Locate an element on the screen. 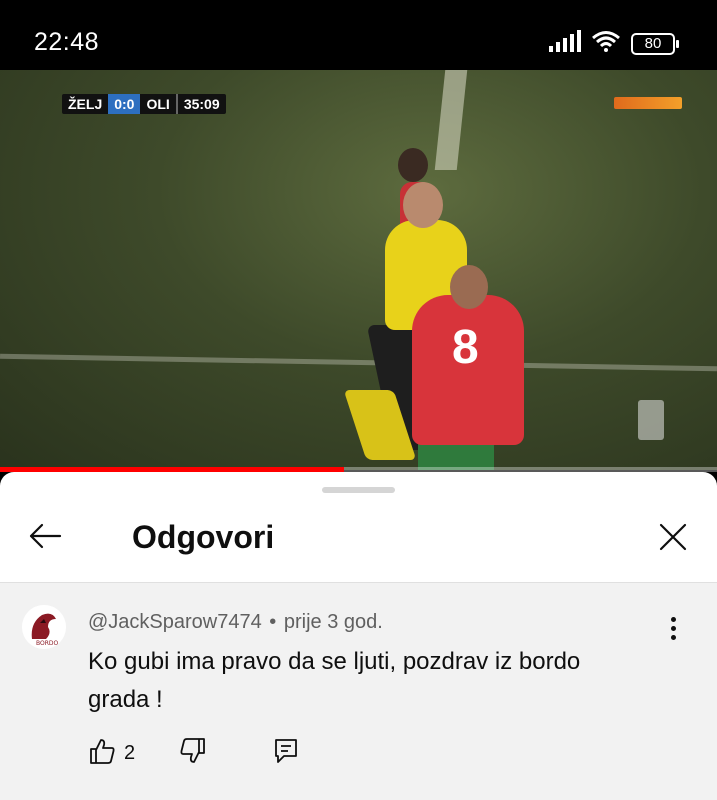  signal-icon is located at coordinates (565, 43).